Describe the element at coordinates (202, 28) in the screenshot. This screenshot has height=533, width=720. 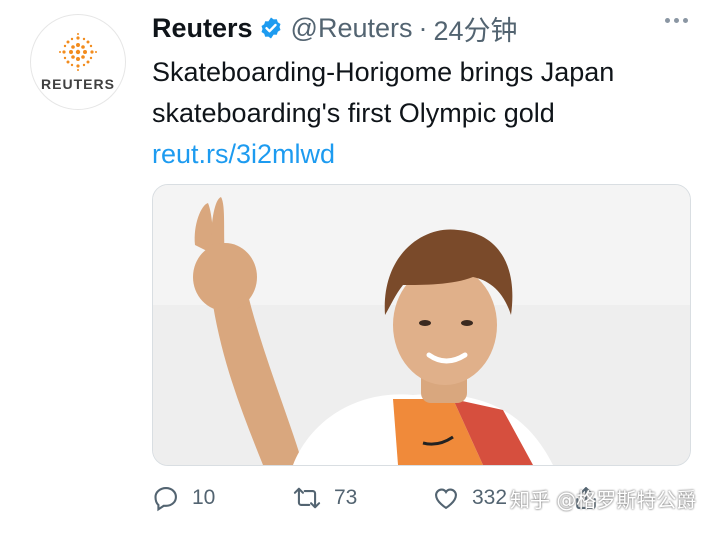
I see `author-name: Reuters` at that location.